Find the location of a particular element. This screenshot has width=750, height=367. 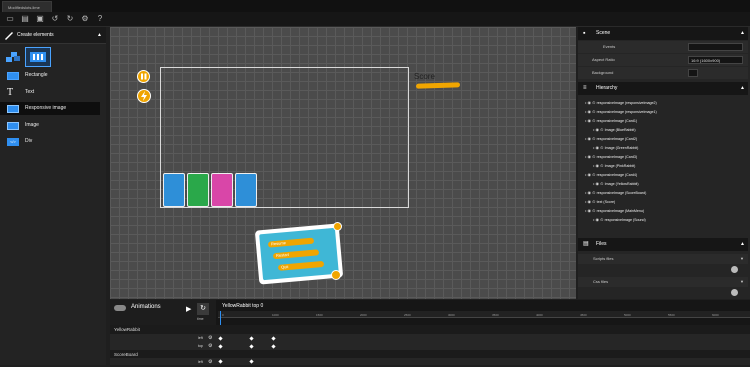

div-icon: </> is located at coordinates (13, 142).